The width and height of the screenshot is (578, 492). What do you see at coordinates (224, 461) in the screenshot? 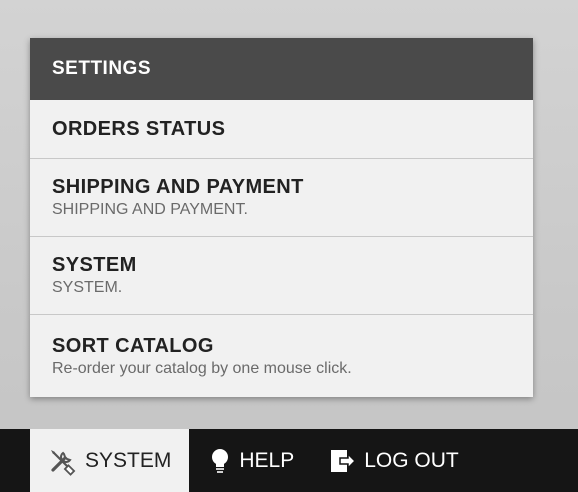
I see `lightbulb-icon` at bounding box center [224, 461].